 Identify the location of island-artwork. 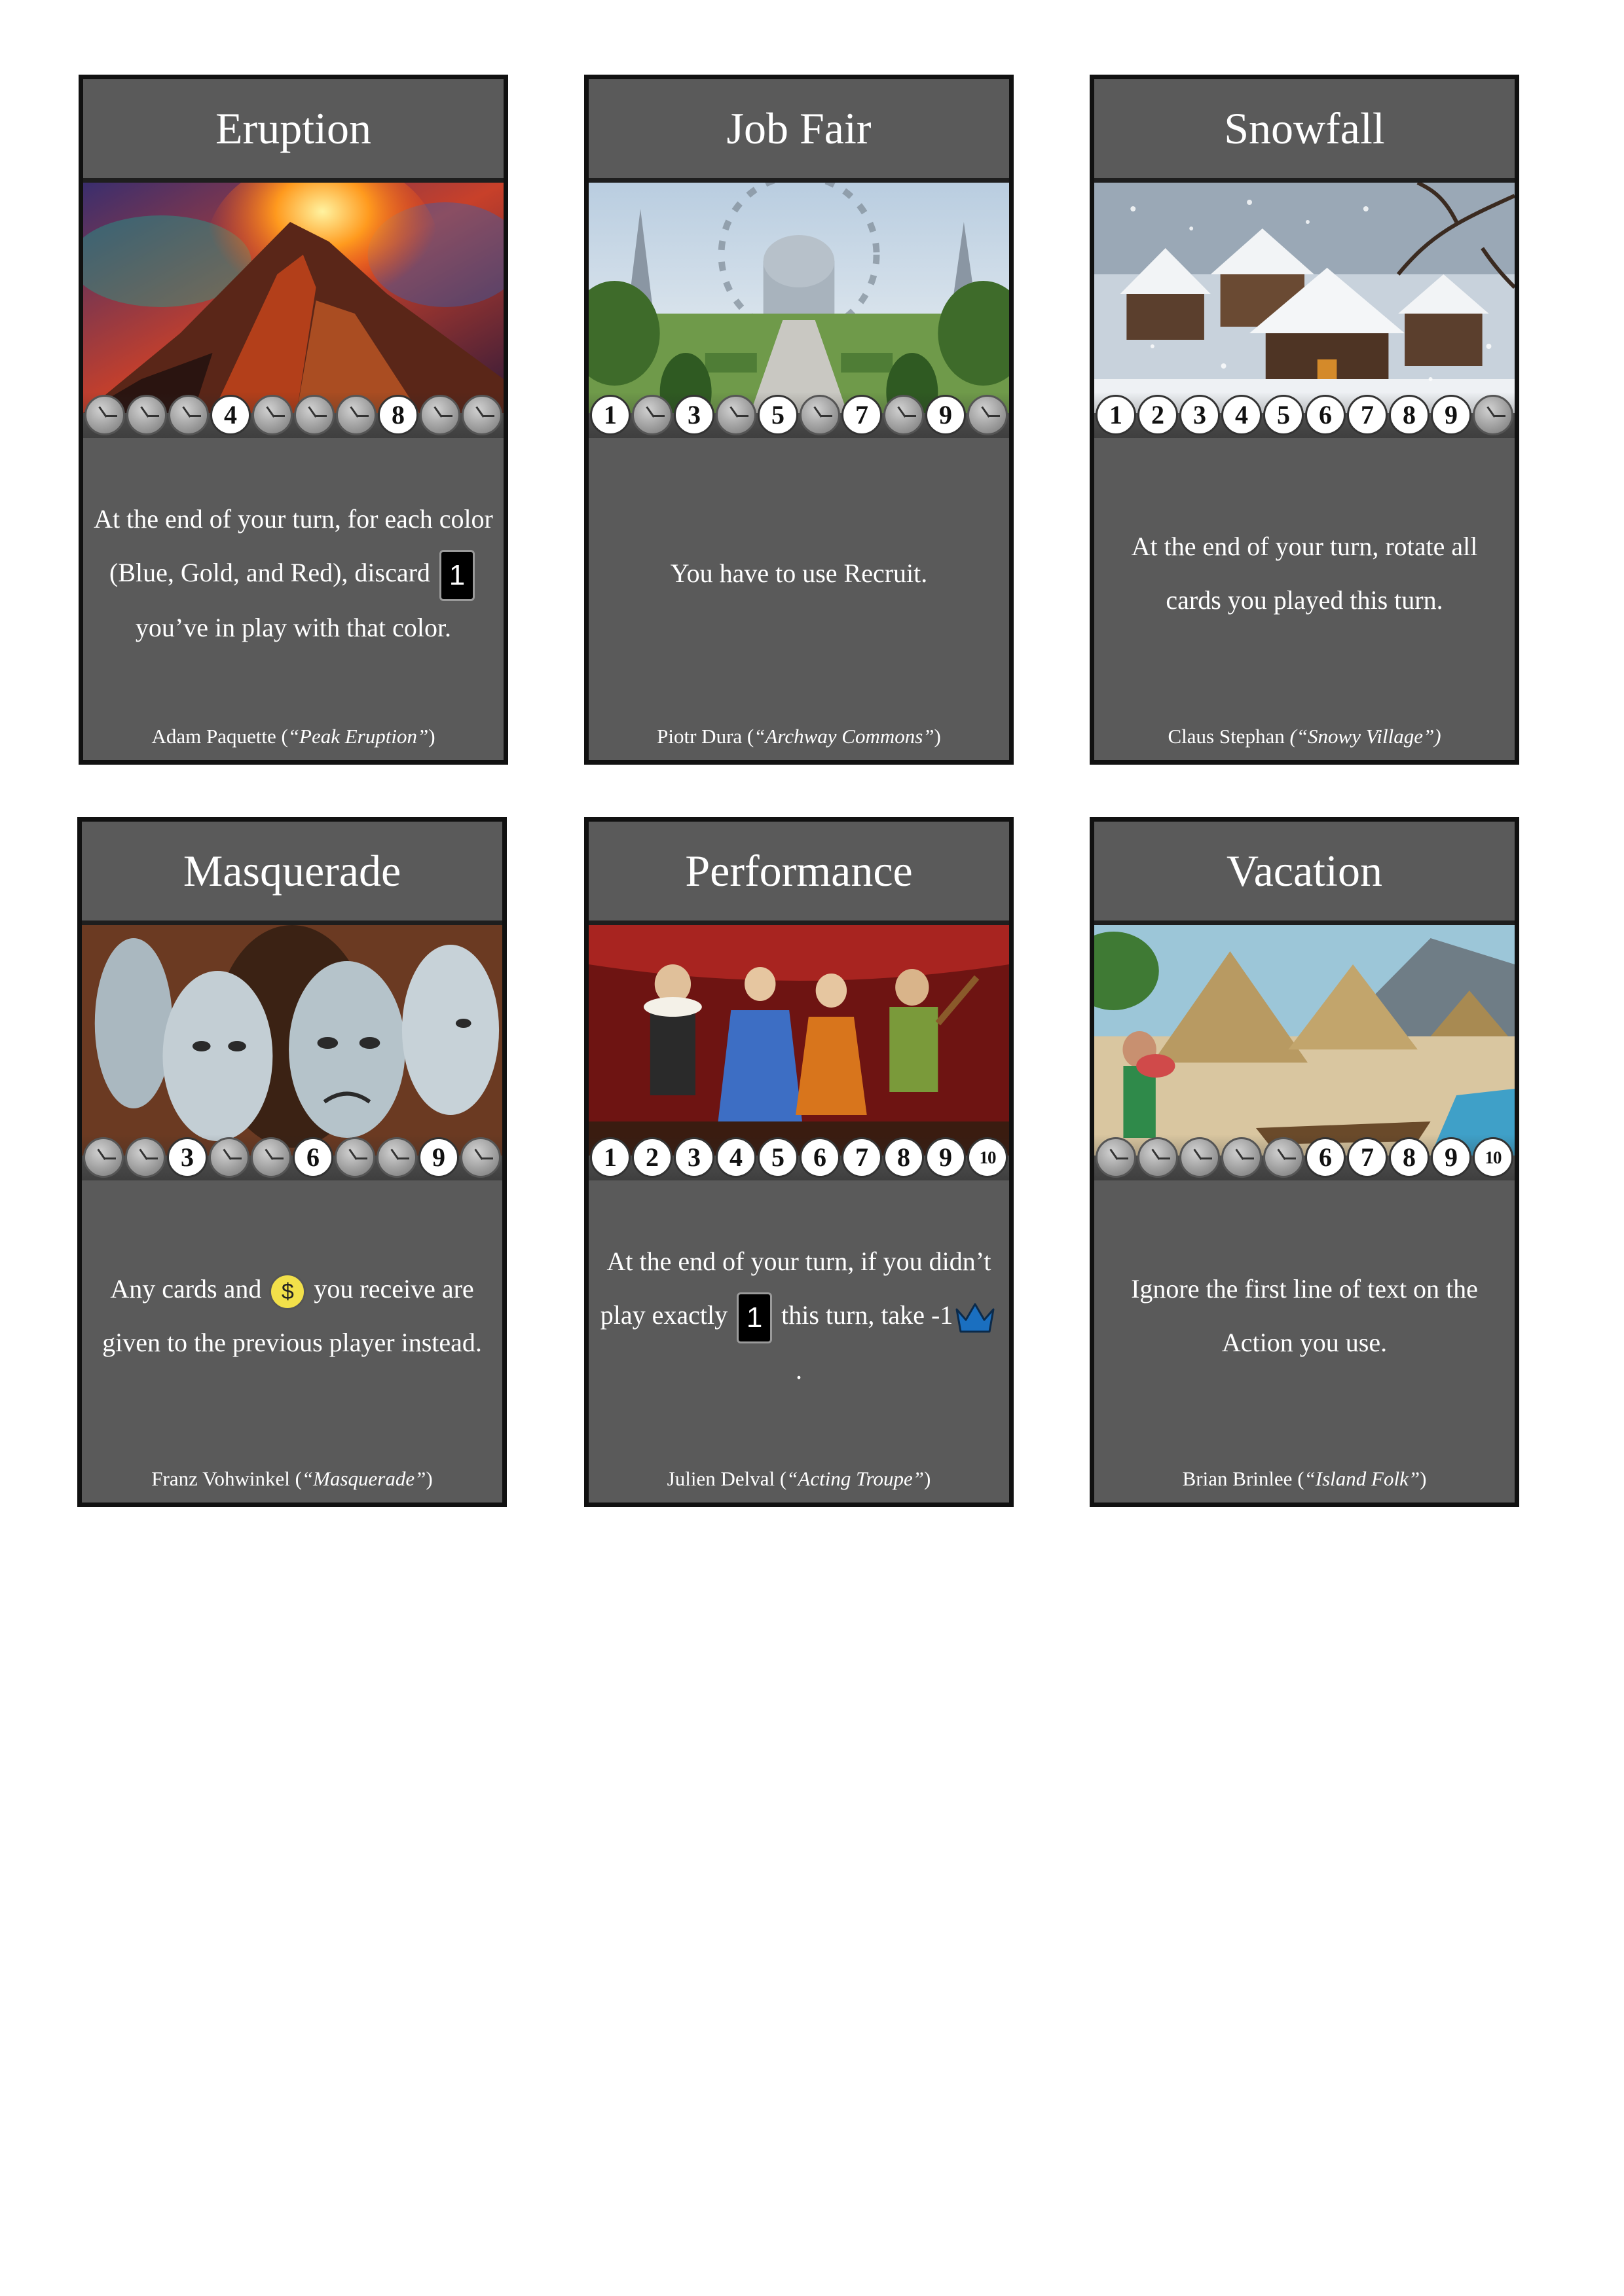
(1304, 1040).